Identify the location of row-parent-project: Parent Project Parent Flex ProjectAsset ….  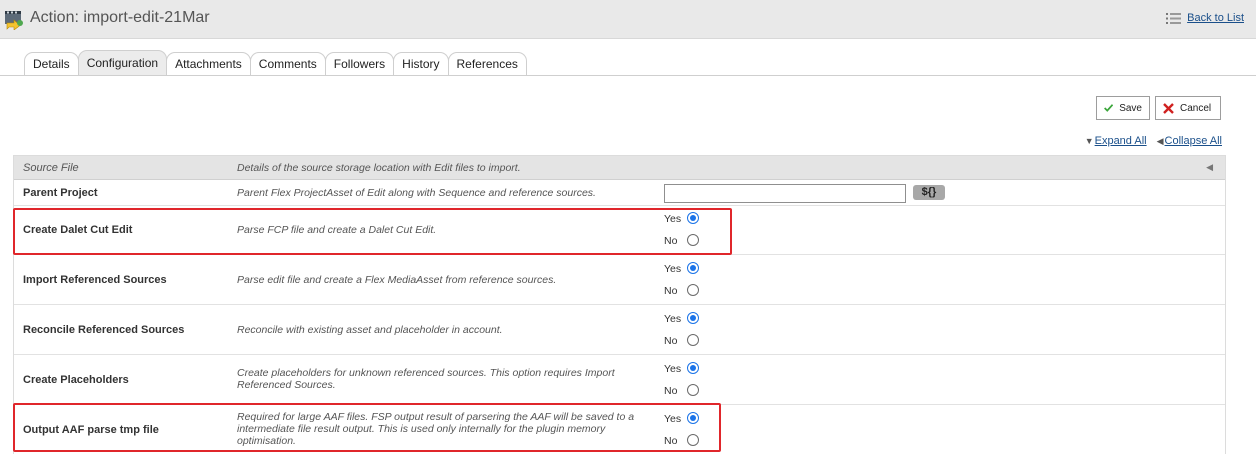
(619, 193).